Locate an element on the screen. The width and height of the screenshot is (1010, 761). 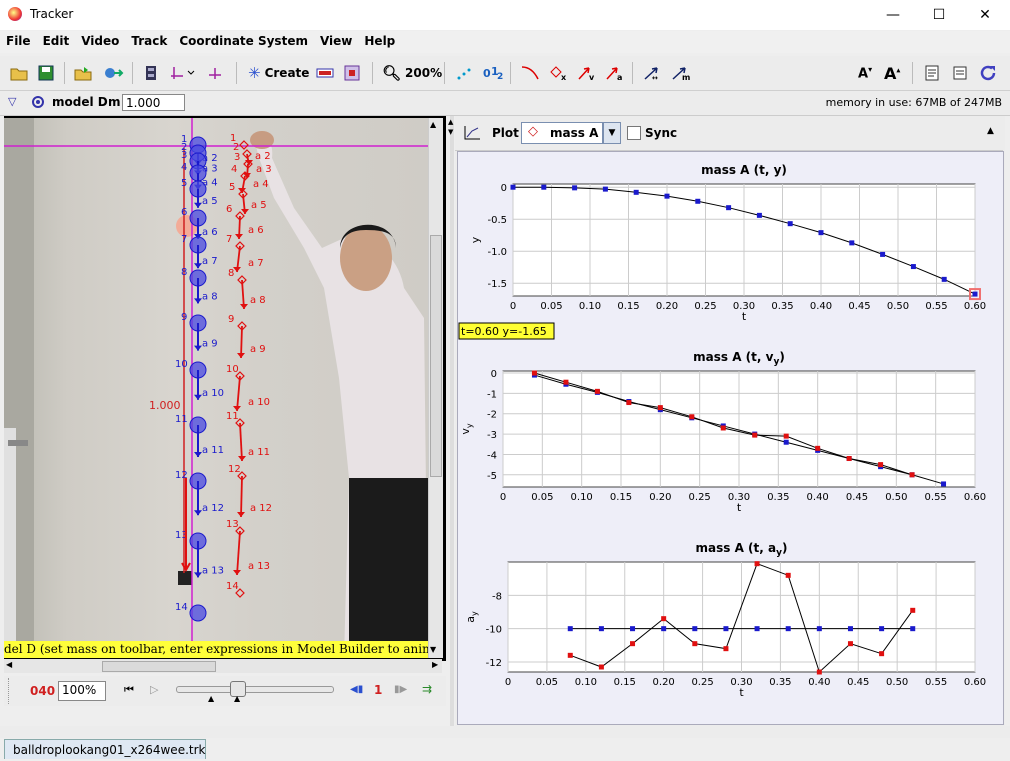
trail-dots-icon is located at coordinates (465, 73).